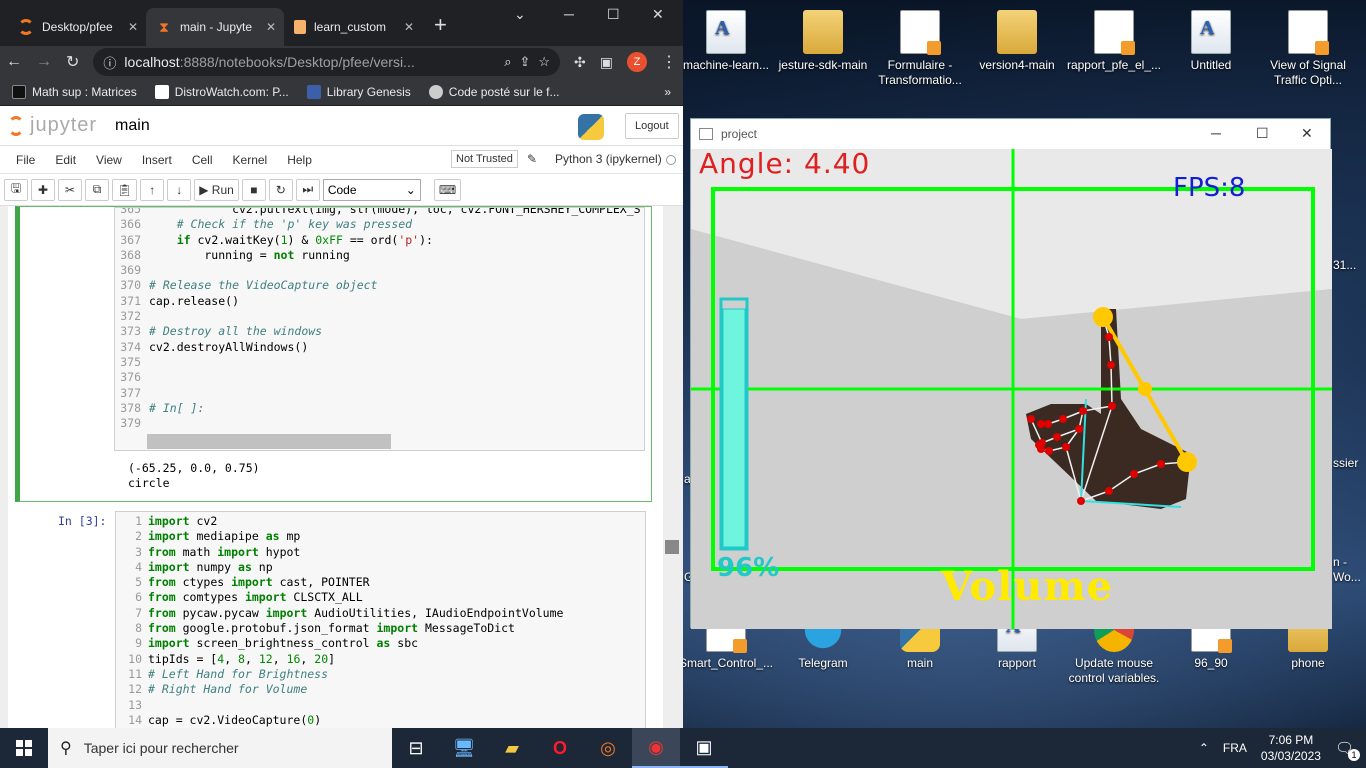 The width and height of the screenshot is (1366, 768). What do you see at coordinates (524, 62) in the screenshot?
I see `share-icon: ⇪` at bounding box center [524, 62].